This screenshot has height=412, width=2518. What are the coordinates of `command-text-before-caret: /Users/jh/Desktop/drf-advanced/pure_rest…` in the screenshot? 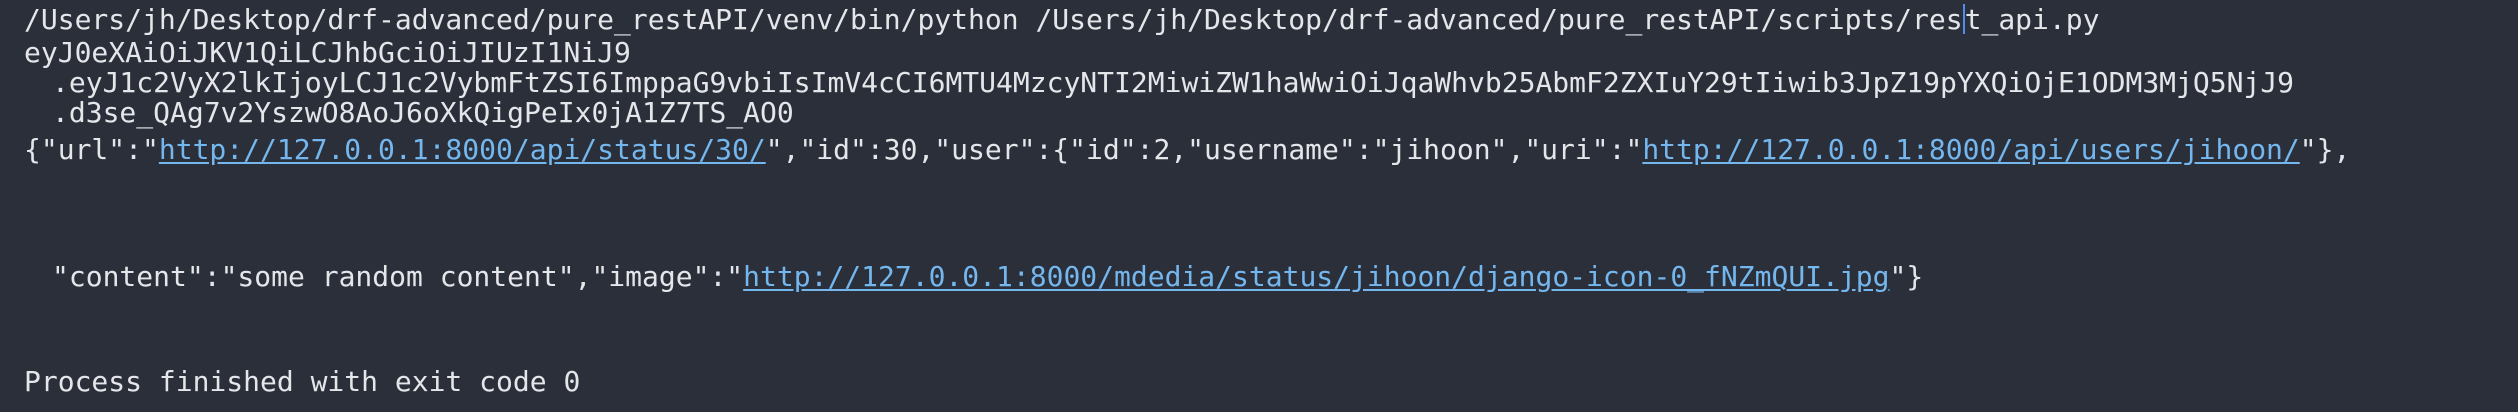 It's located at (993, 19).